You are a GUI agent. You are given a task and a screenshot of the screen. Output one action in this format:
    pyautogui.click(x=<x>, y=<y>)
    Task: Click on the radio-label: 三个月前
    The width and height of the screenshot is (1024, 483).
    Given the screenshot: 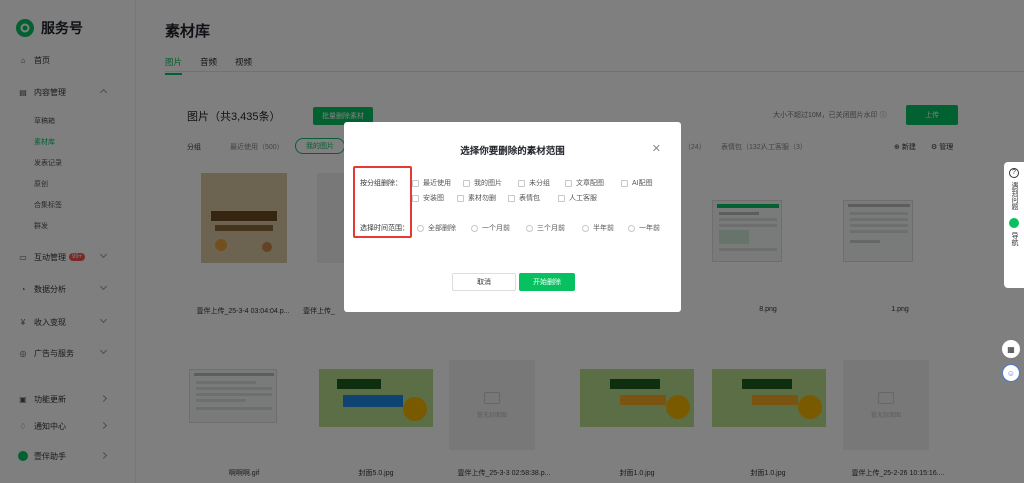 What is the action you would take?
    pyautogui.click(x=551, y=228)
    